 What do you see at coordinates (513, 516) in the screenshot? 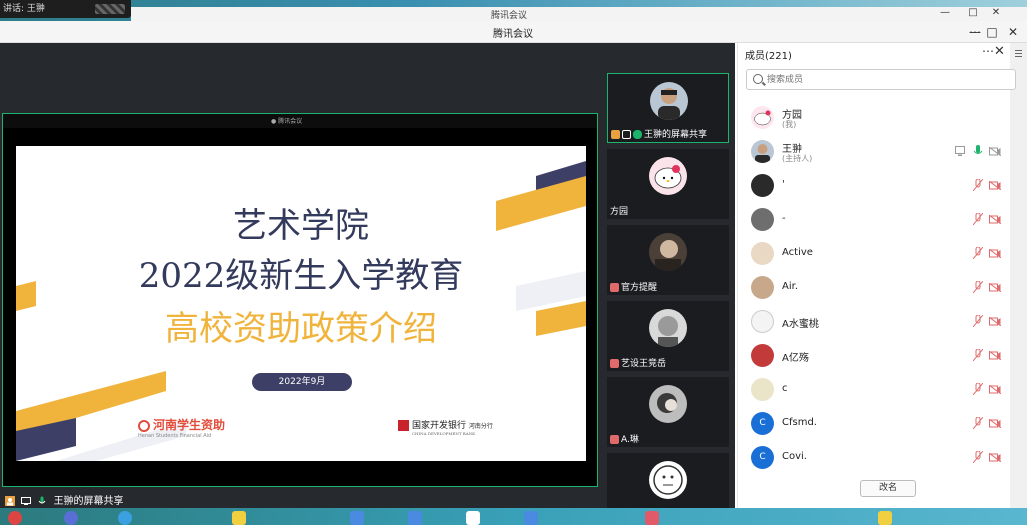
I see `taskbar` at bounding box center [513, 516].